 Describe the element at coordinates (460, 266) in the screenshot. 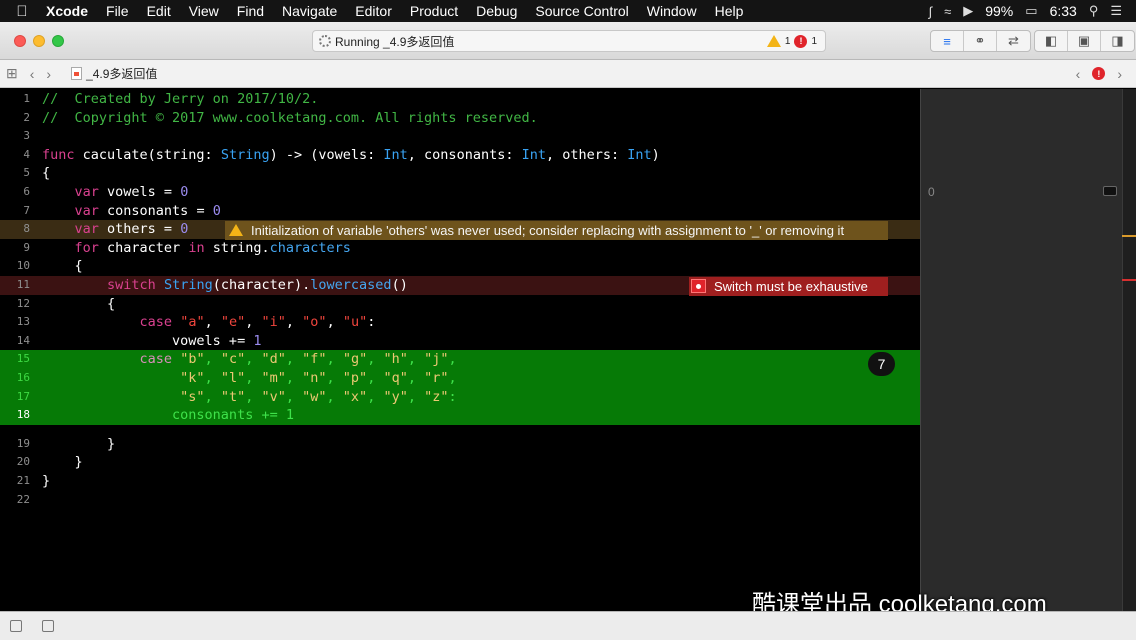

I see `code-line: 10 {` at that location.